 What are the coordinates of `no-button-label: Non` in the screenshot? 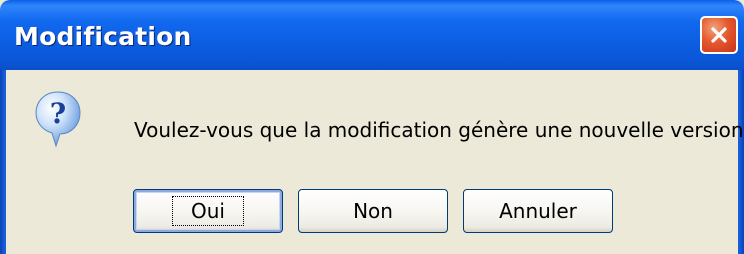 It's located at (373, 211).